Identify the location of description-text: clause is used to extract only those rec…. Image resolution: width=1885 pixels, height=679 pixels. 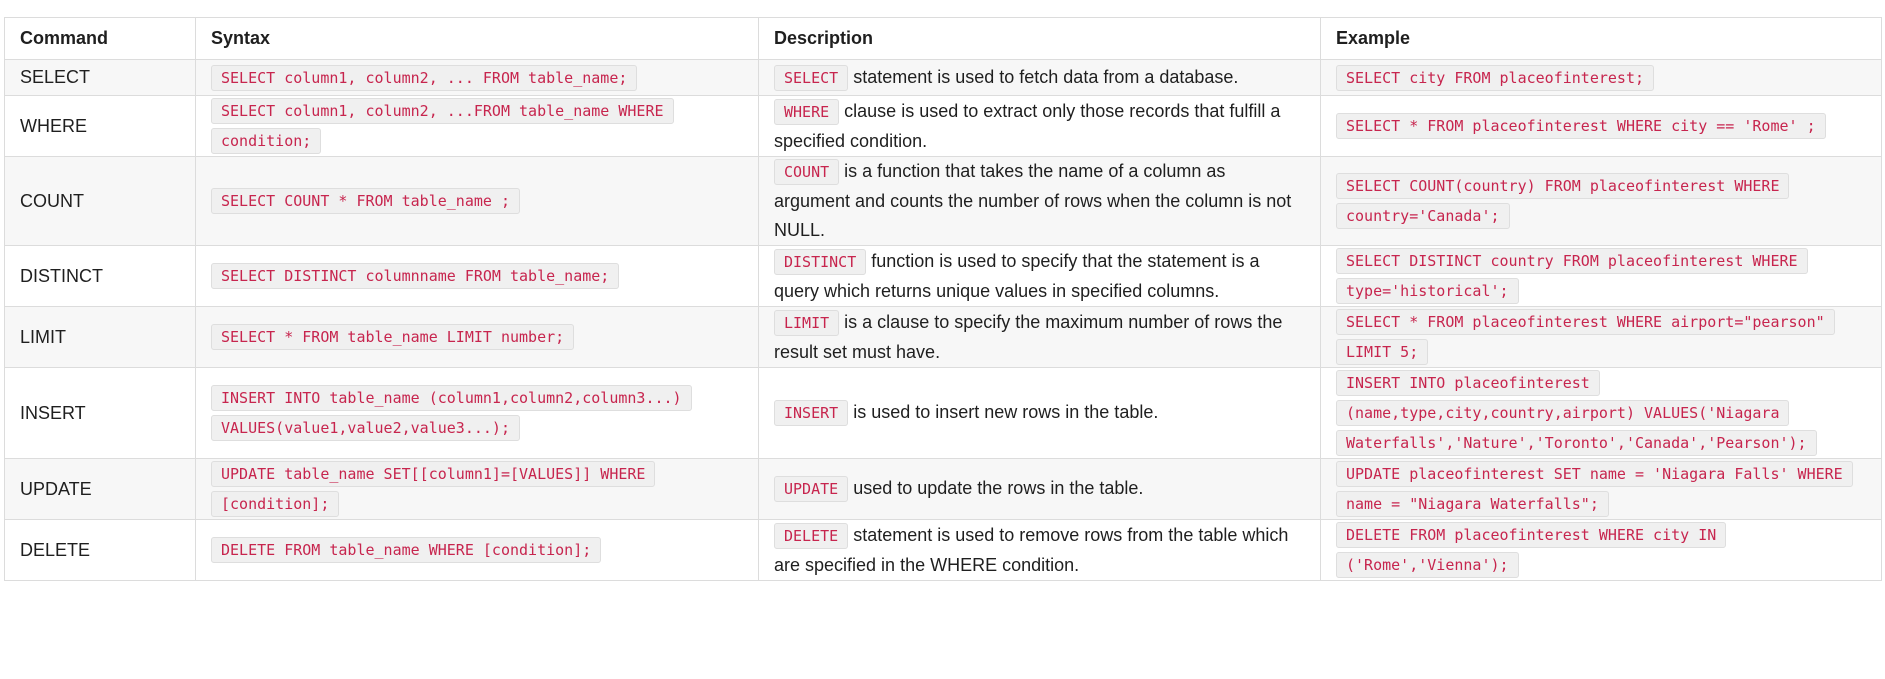
(1027, 125).